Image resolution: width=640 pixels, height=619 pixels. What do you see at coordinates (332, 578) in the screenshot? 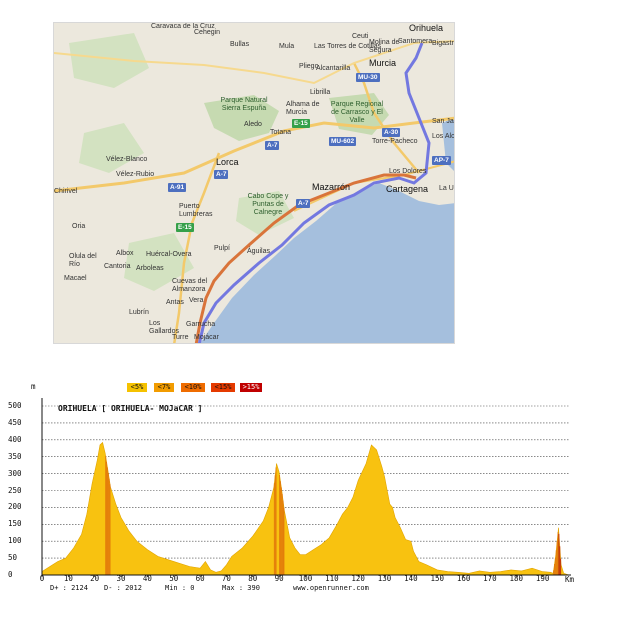
I see `x-tick-label: 110` at bounding box center [332, 578].